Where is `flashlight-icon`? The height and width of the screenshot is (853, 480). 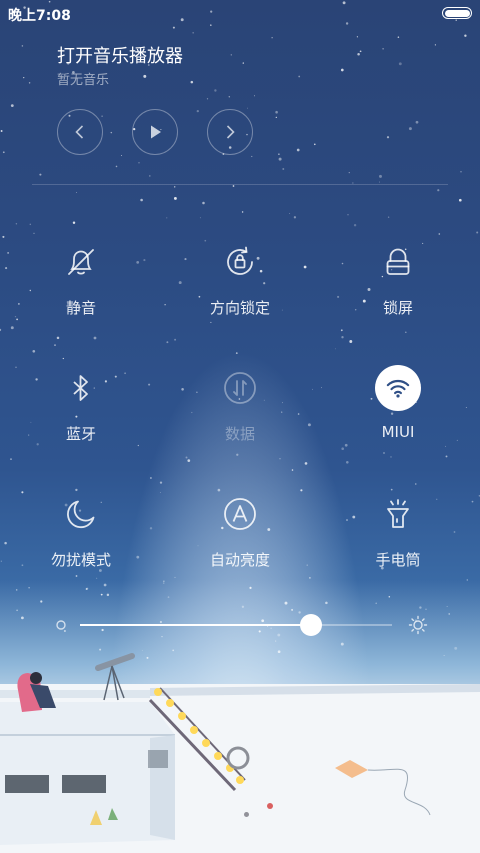 flashlight-icon is located at coordinates (398, 514).